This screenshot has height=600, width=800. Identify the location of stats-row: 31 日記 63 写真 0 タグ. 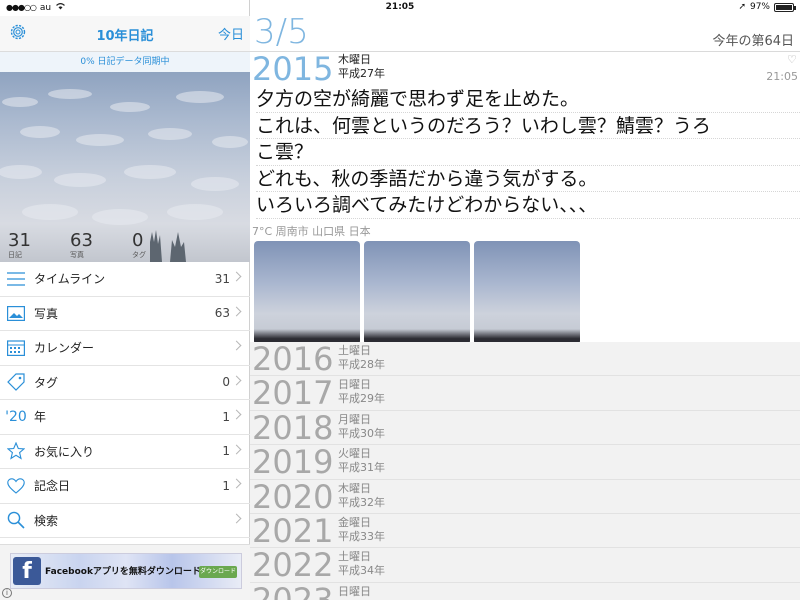
(125, 247).